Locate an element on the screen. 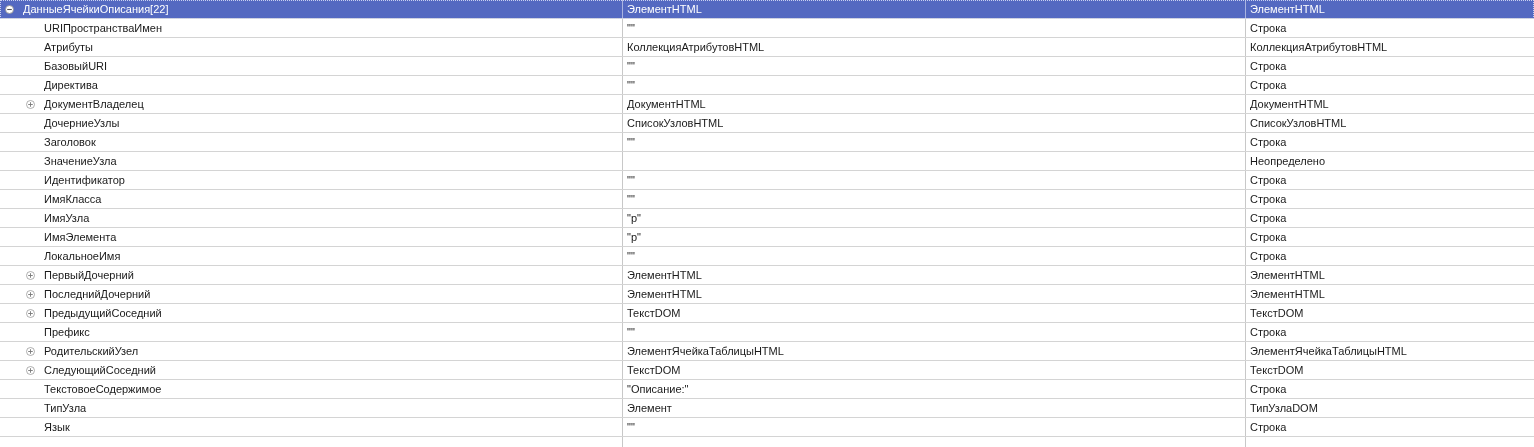  tree-row: ИмяУзла "p" Строка is located at coordinates (767, 218).